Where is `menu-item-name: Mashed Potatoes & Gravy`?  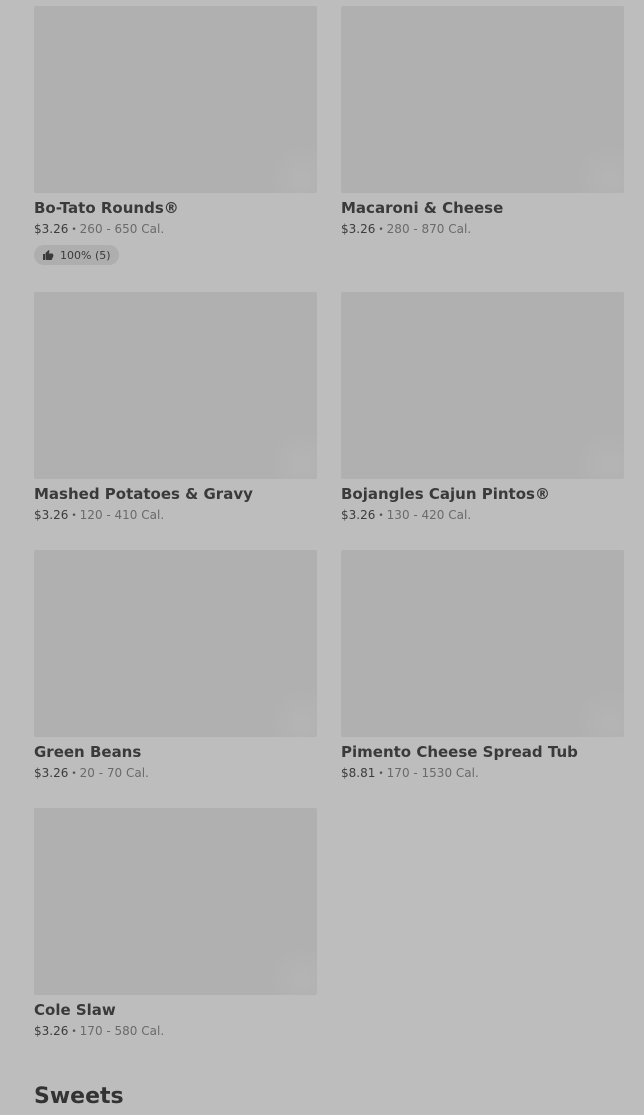
menu-item-name: Mashed Potatoes & Gravy is located at coordinates (143, 494).